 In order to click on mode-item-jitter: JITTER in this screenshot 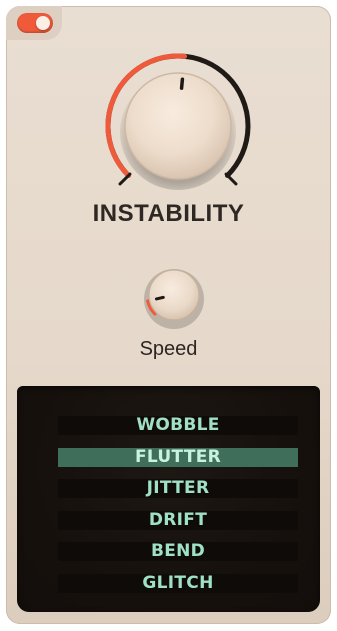, I will do `click(178, 488)`.